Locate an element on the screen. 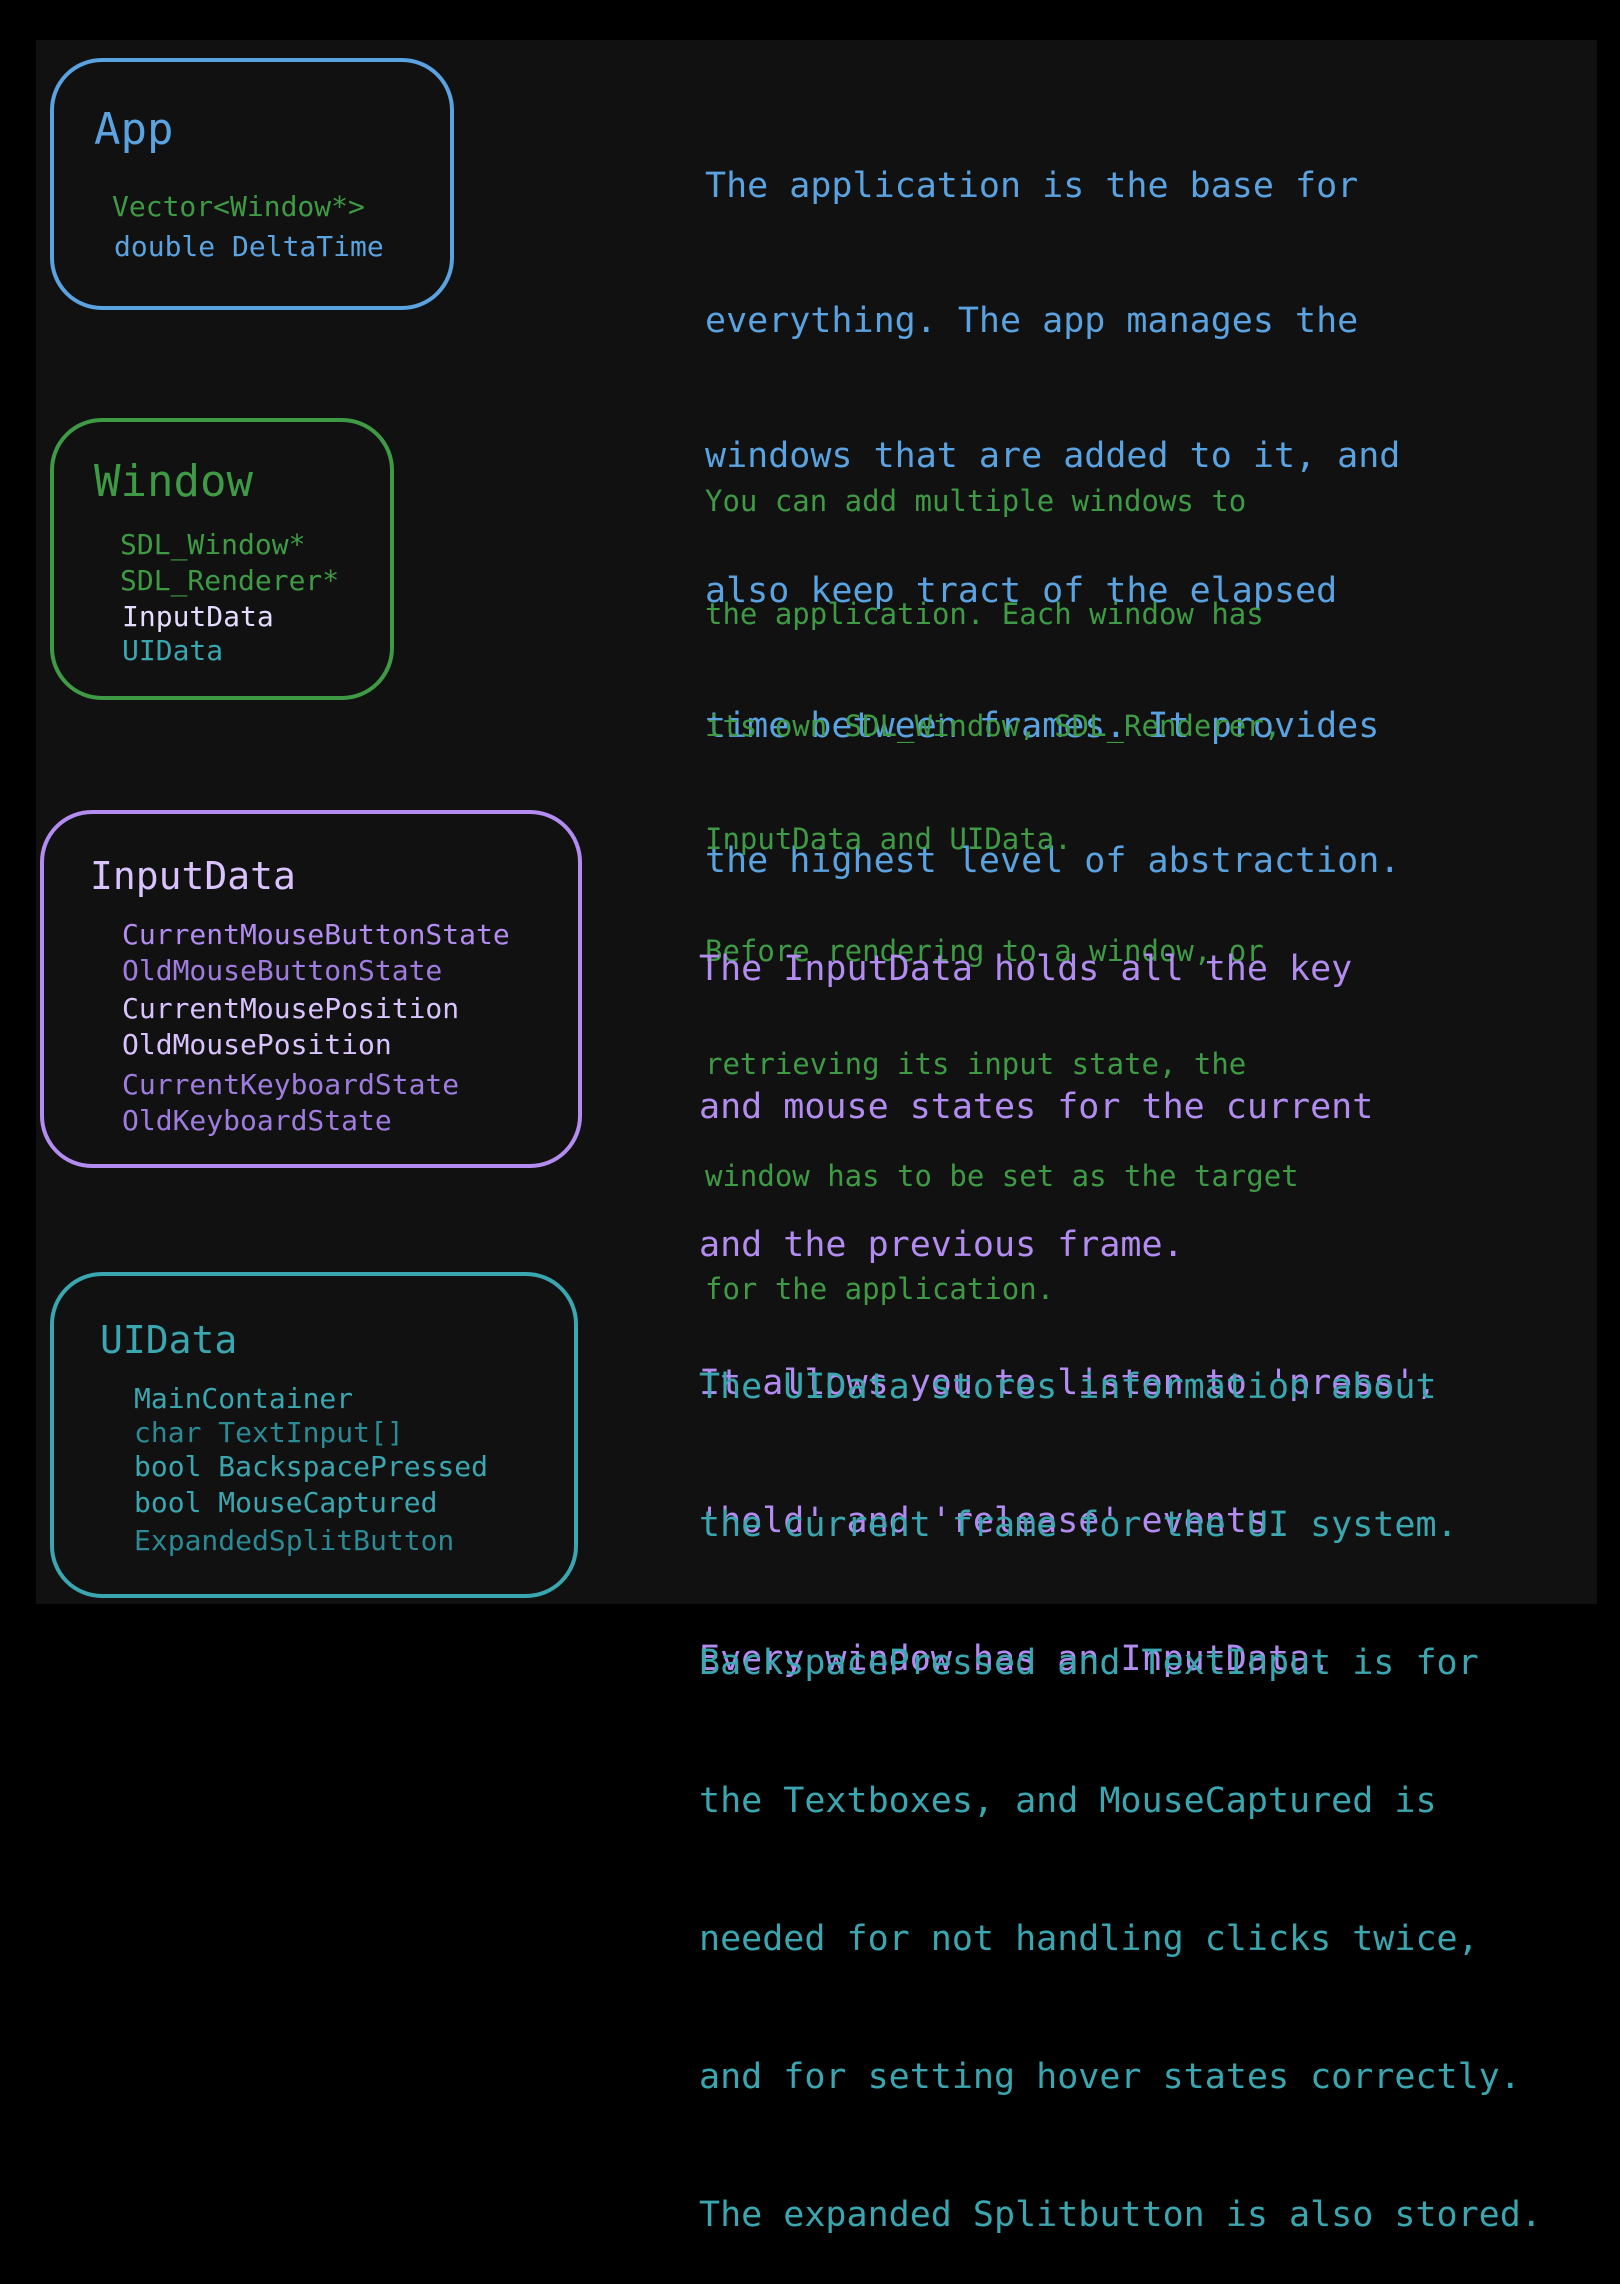 The image size is (1620, 2284). inputdata-title: InputData is located at coordinates (193, 876).